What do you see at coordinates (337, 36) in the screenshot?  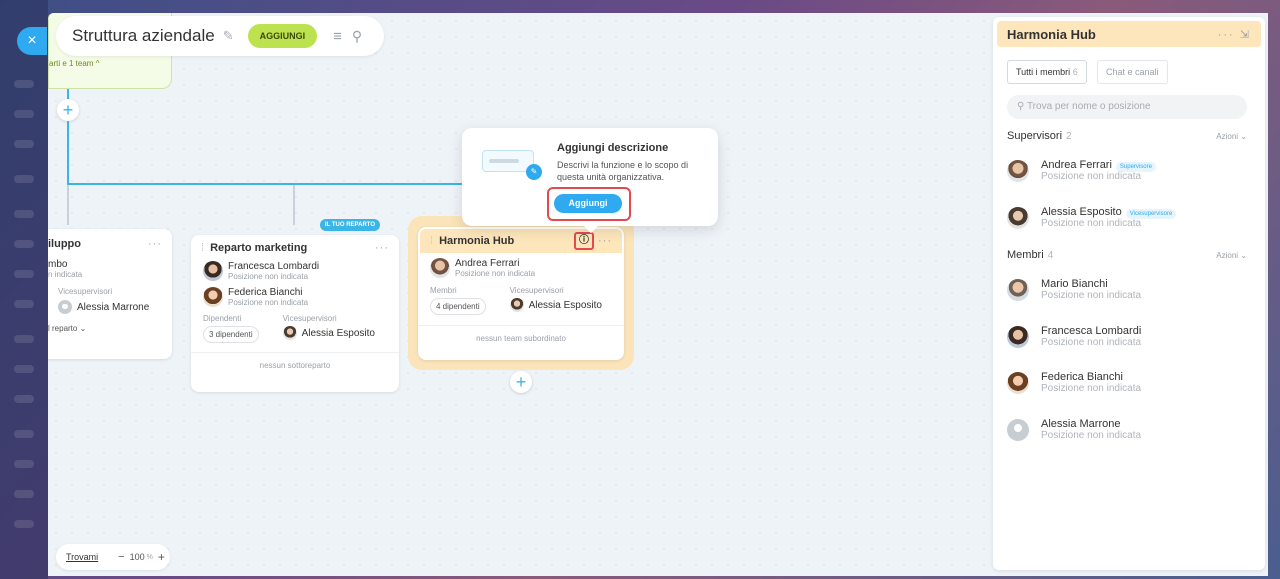 I see `menu-icon: ≡` at bounding box center [337, 36].